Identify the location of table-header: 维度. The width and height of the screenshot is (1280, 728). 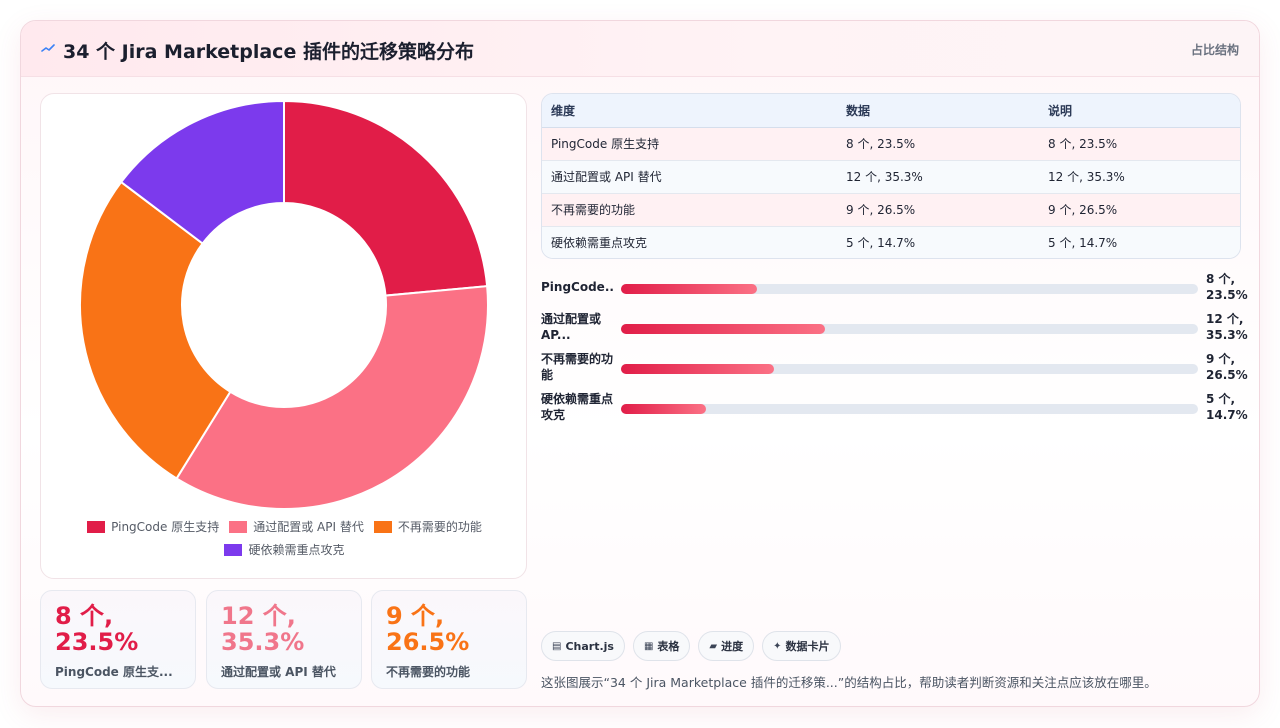
(689, 111).